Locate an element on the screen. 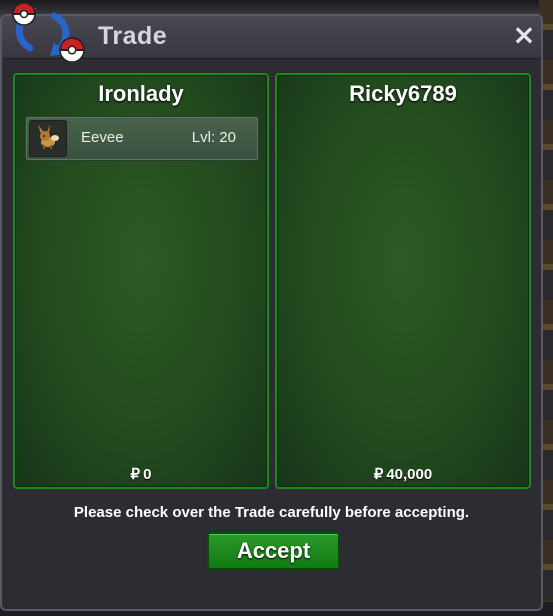 The width and height of the screenshot is (553, 616). window-title: Trade is located at coordinates (133, 36).